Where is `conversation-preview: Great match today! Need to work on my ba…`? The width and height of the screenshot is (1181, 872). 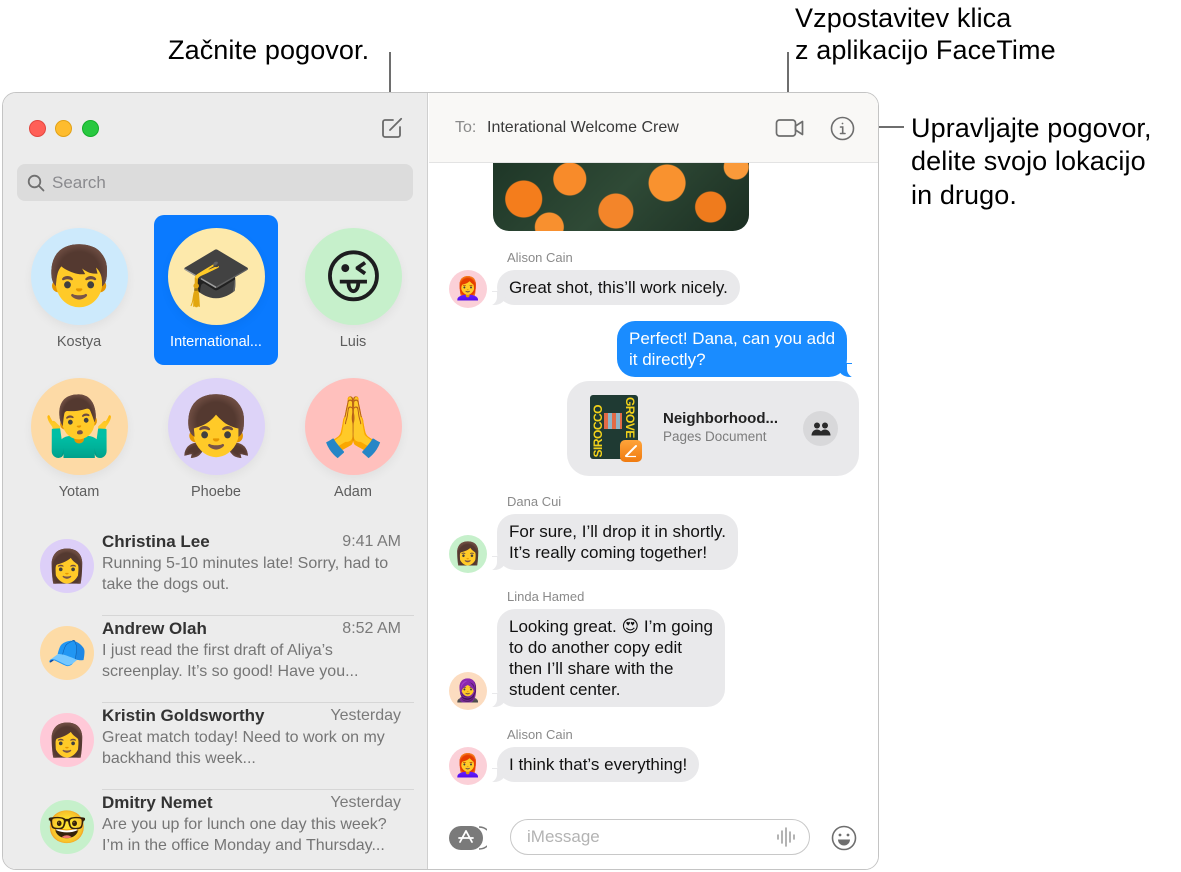
conversation-preview: Great match today! Need to work on my ba… is located at coordinates (243, 748).